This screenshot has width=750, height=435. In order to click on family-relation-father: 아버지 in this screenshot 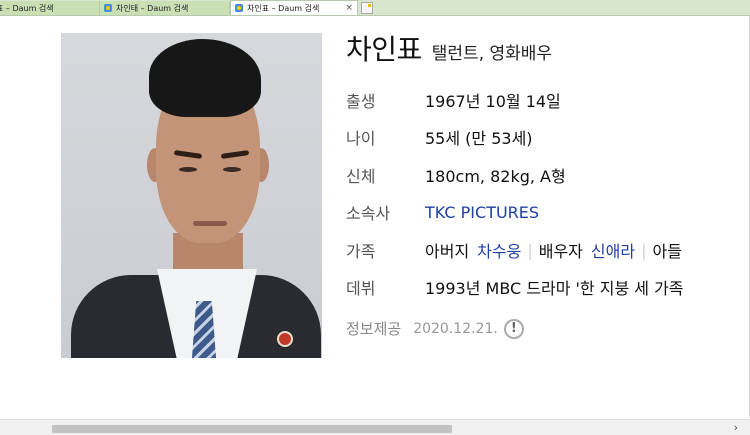, I will do `click(447, 251)`.